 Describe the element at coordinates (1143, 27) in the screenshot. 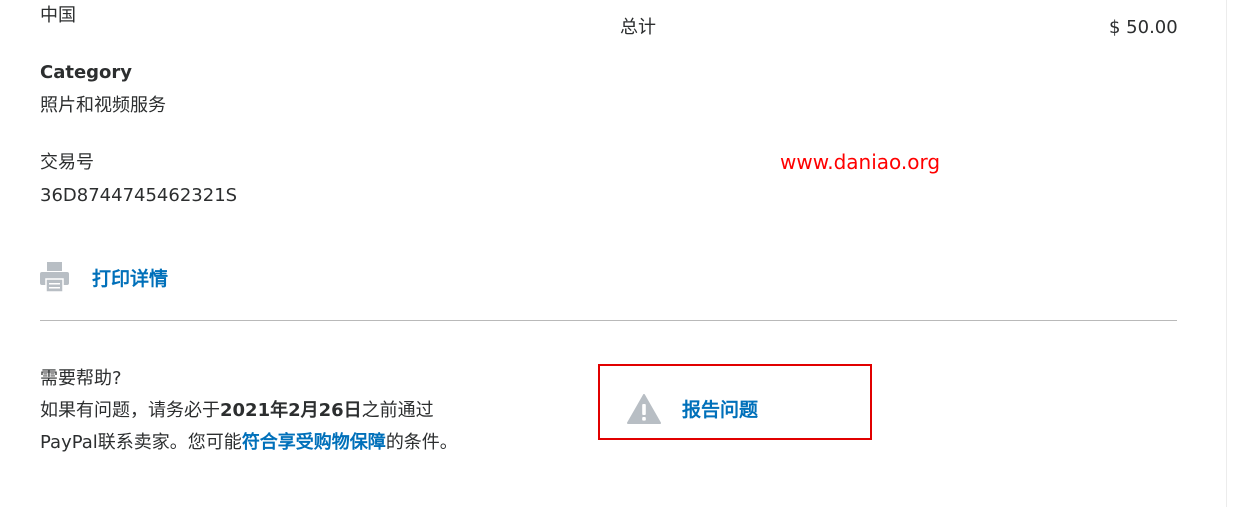

I see `total-value: $ 50.00` at that location.